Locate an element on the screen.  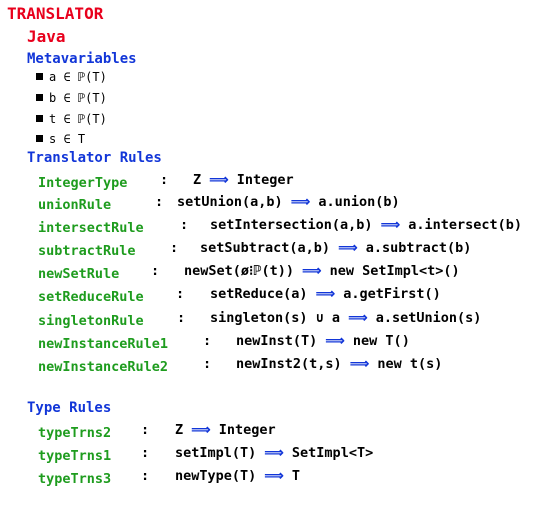
rule-rhs: T is located at coordinates (296, 476).